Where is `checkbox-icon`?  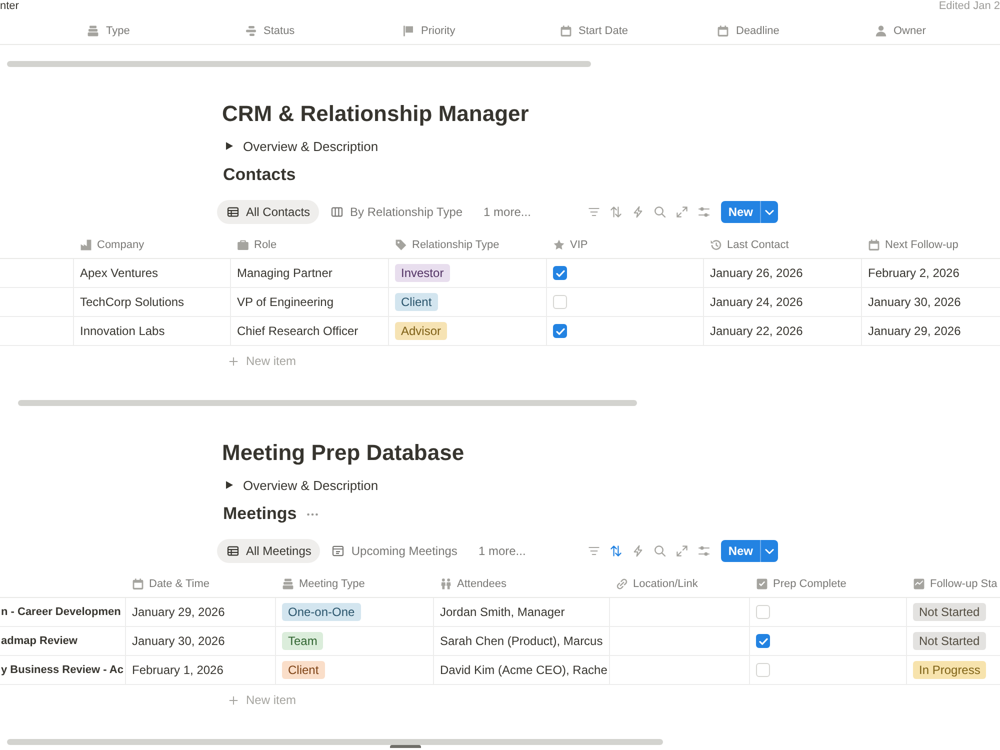
checkbox-icon is located at coordinates (762, 584).